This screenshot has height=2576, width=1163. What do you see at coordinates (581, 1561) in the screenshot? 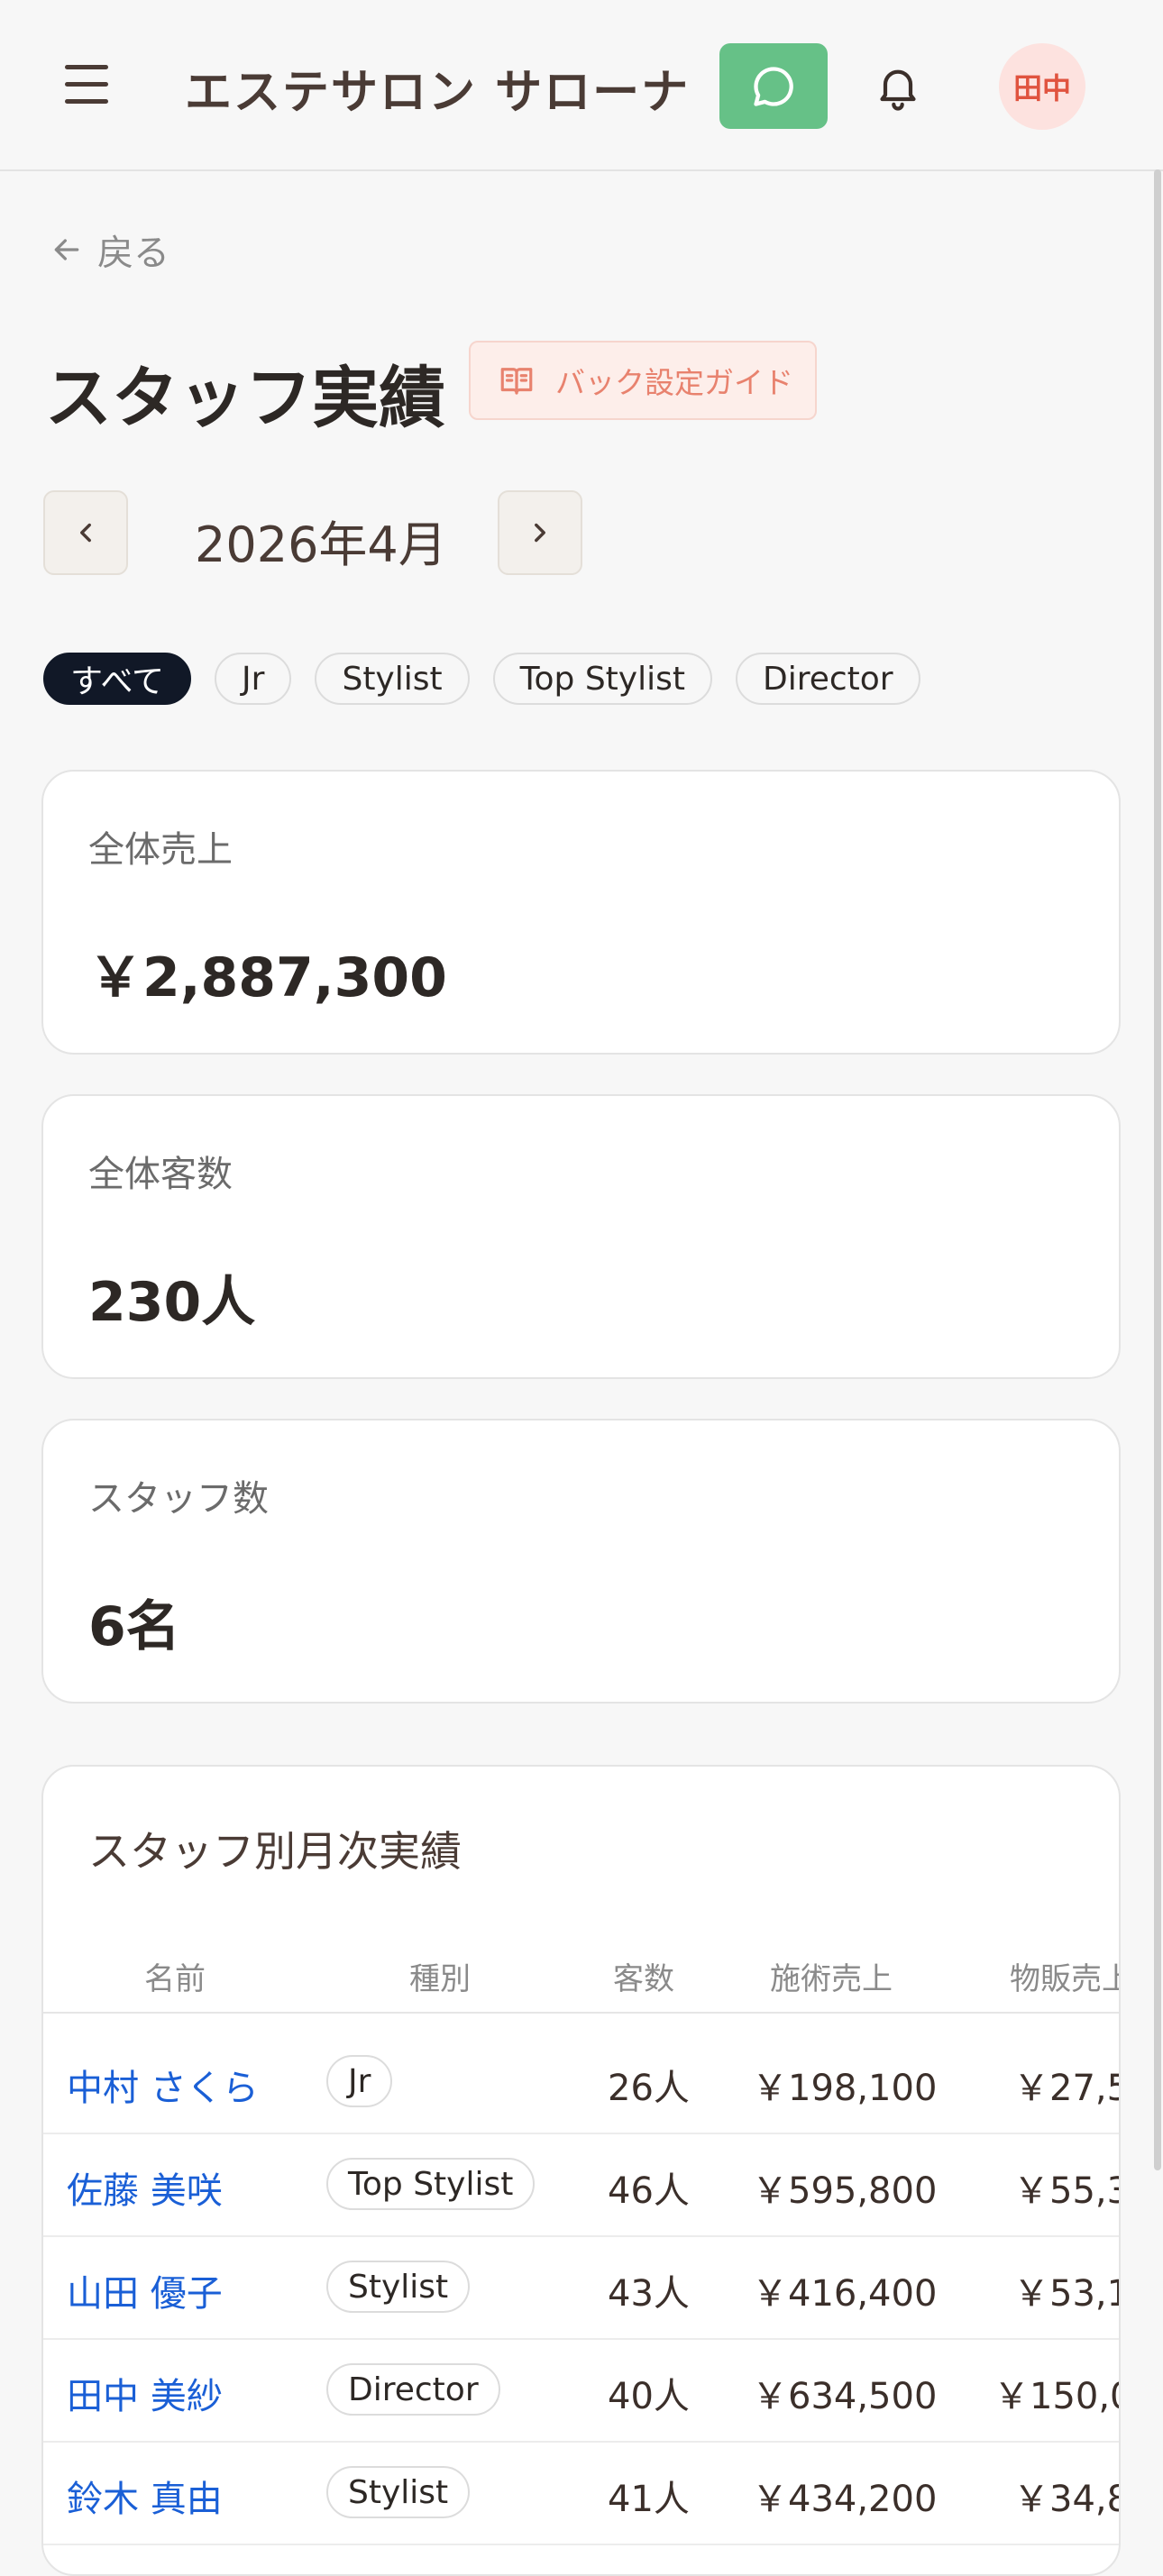
I see `staff-count-card: スタッフ数 6名` at bounding box center [581, 1561].